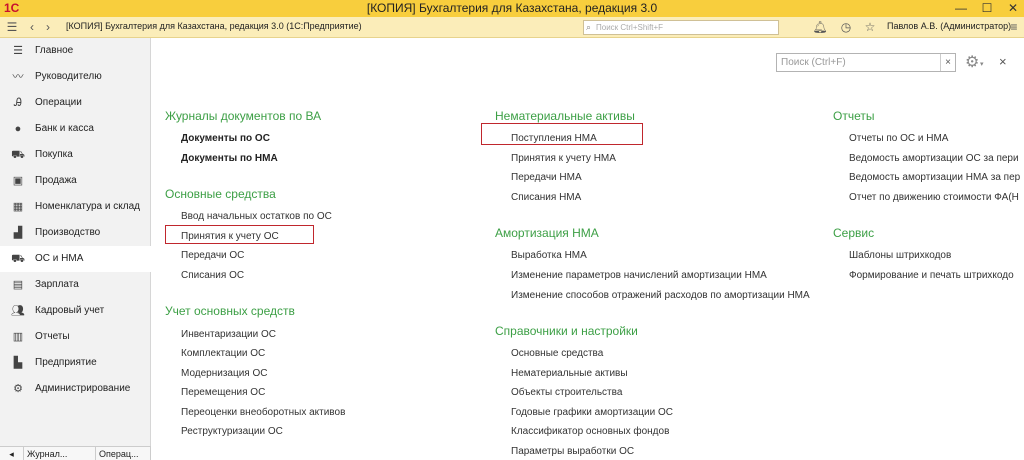  Describe the element at coordinates (566, 331) in the screenshot. I see `section-refs-title: Справочники и настройки` at that location.